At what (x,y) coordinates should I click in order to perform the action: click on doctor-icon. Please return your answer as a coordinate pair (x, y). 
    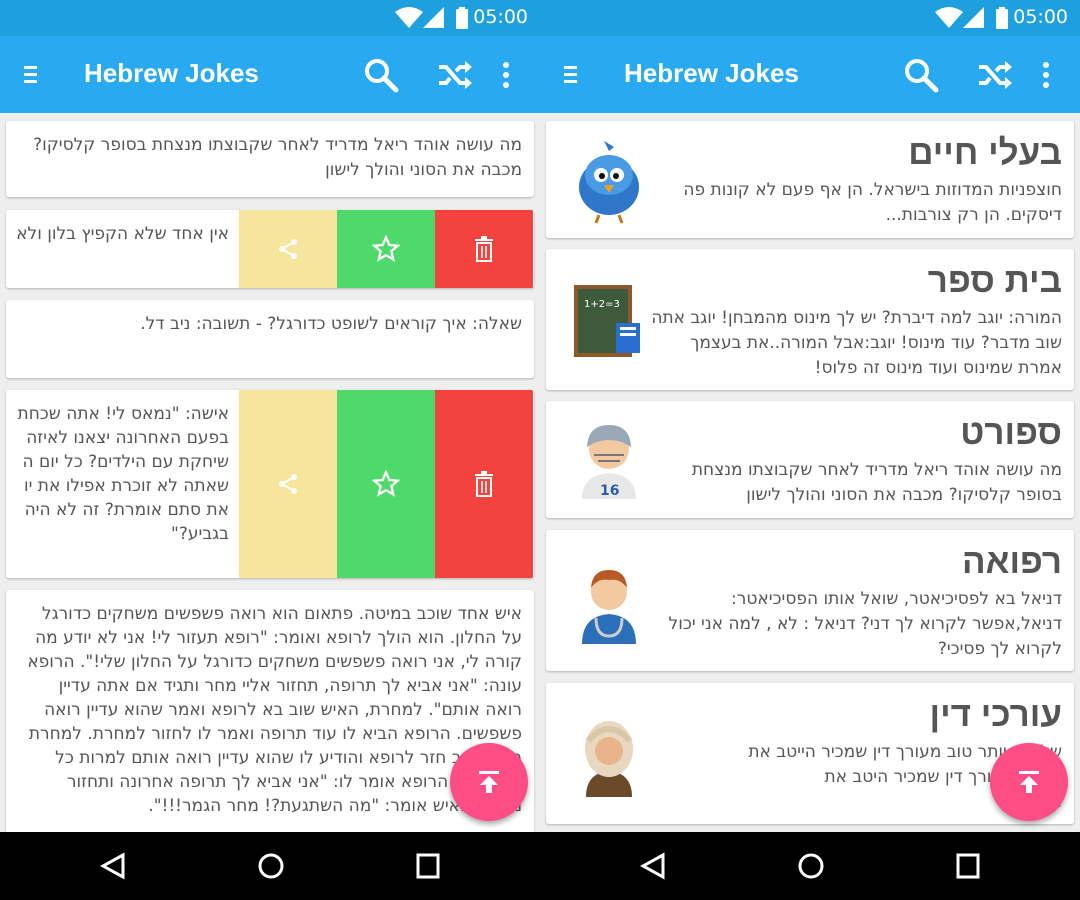
    Looking at the image, I should click on (609, 607).